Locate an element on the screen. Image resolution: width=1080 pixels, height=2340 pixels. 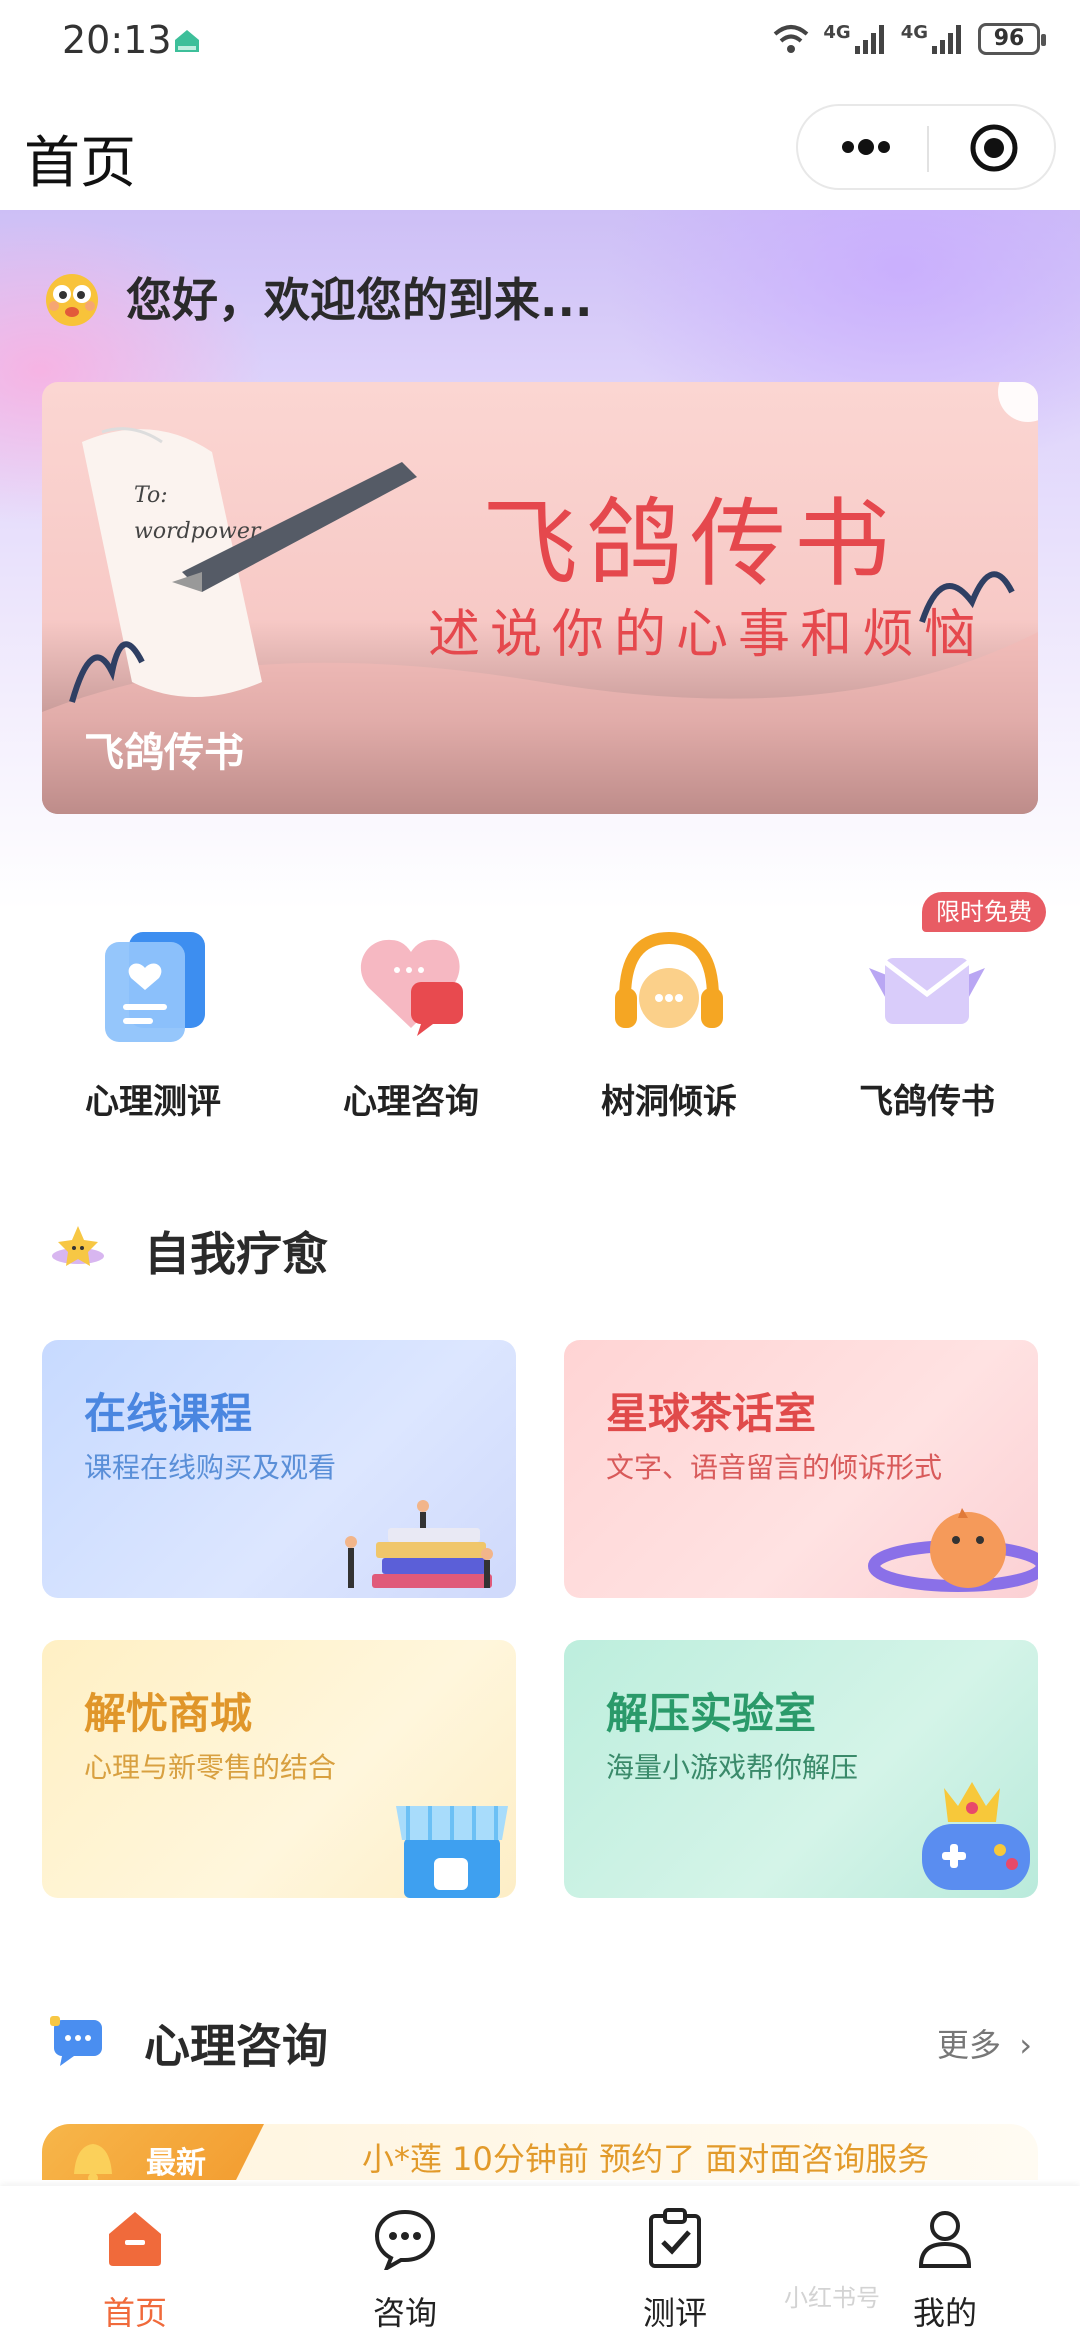
tab-home: 首页 is located at coordinates (135, 2263).